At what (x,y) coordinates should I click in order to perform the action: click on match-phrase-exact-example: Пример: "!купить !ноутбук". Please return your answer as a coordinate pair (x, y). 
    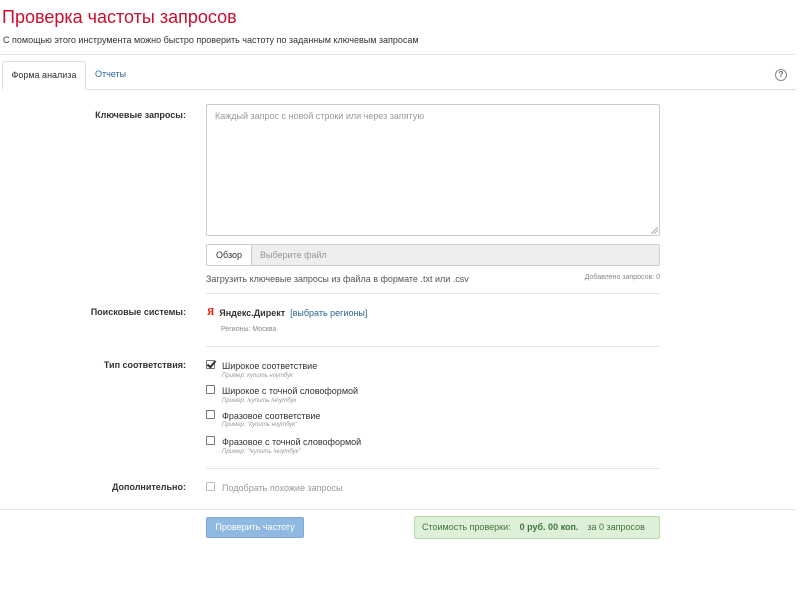
    Looking at the image, I should click on (261, 452).